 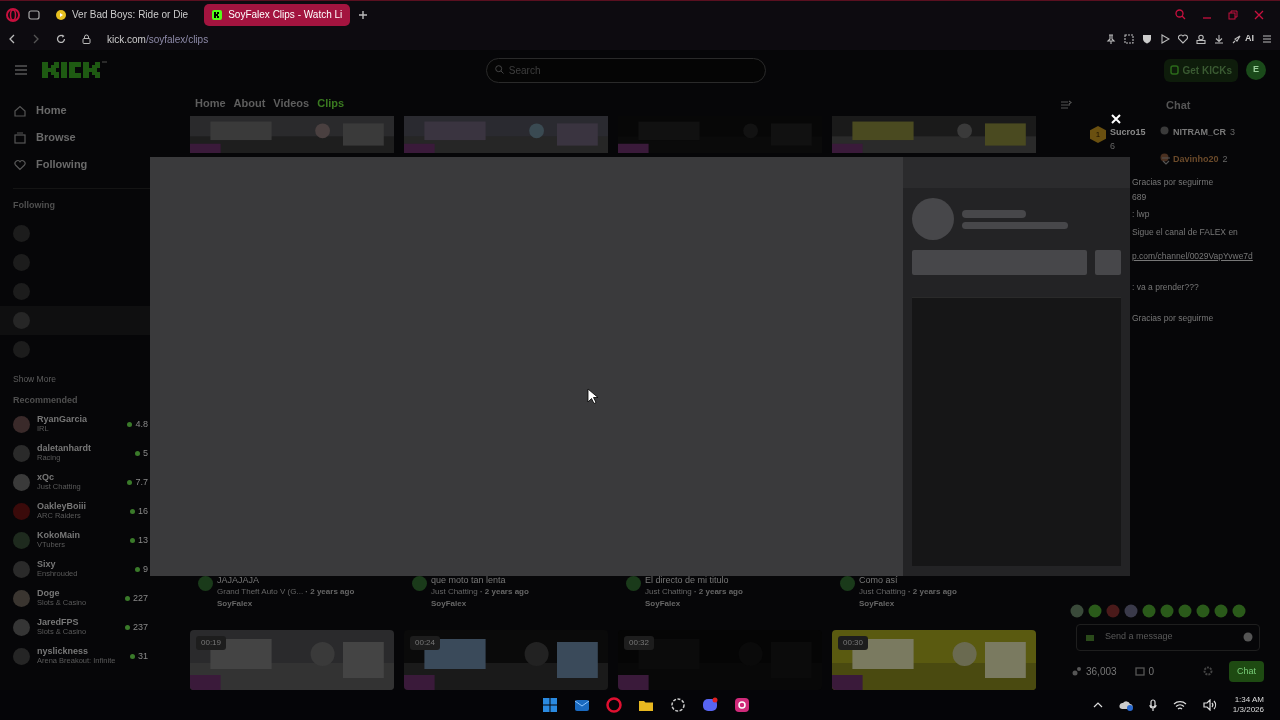 I want to click on sidebar-nav-item: Home, so click(x=95, y=110).